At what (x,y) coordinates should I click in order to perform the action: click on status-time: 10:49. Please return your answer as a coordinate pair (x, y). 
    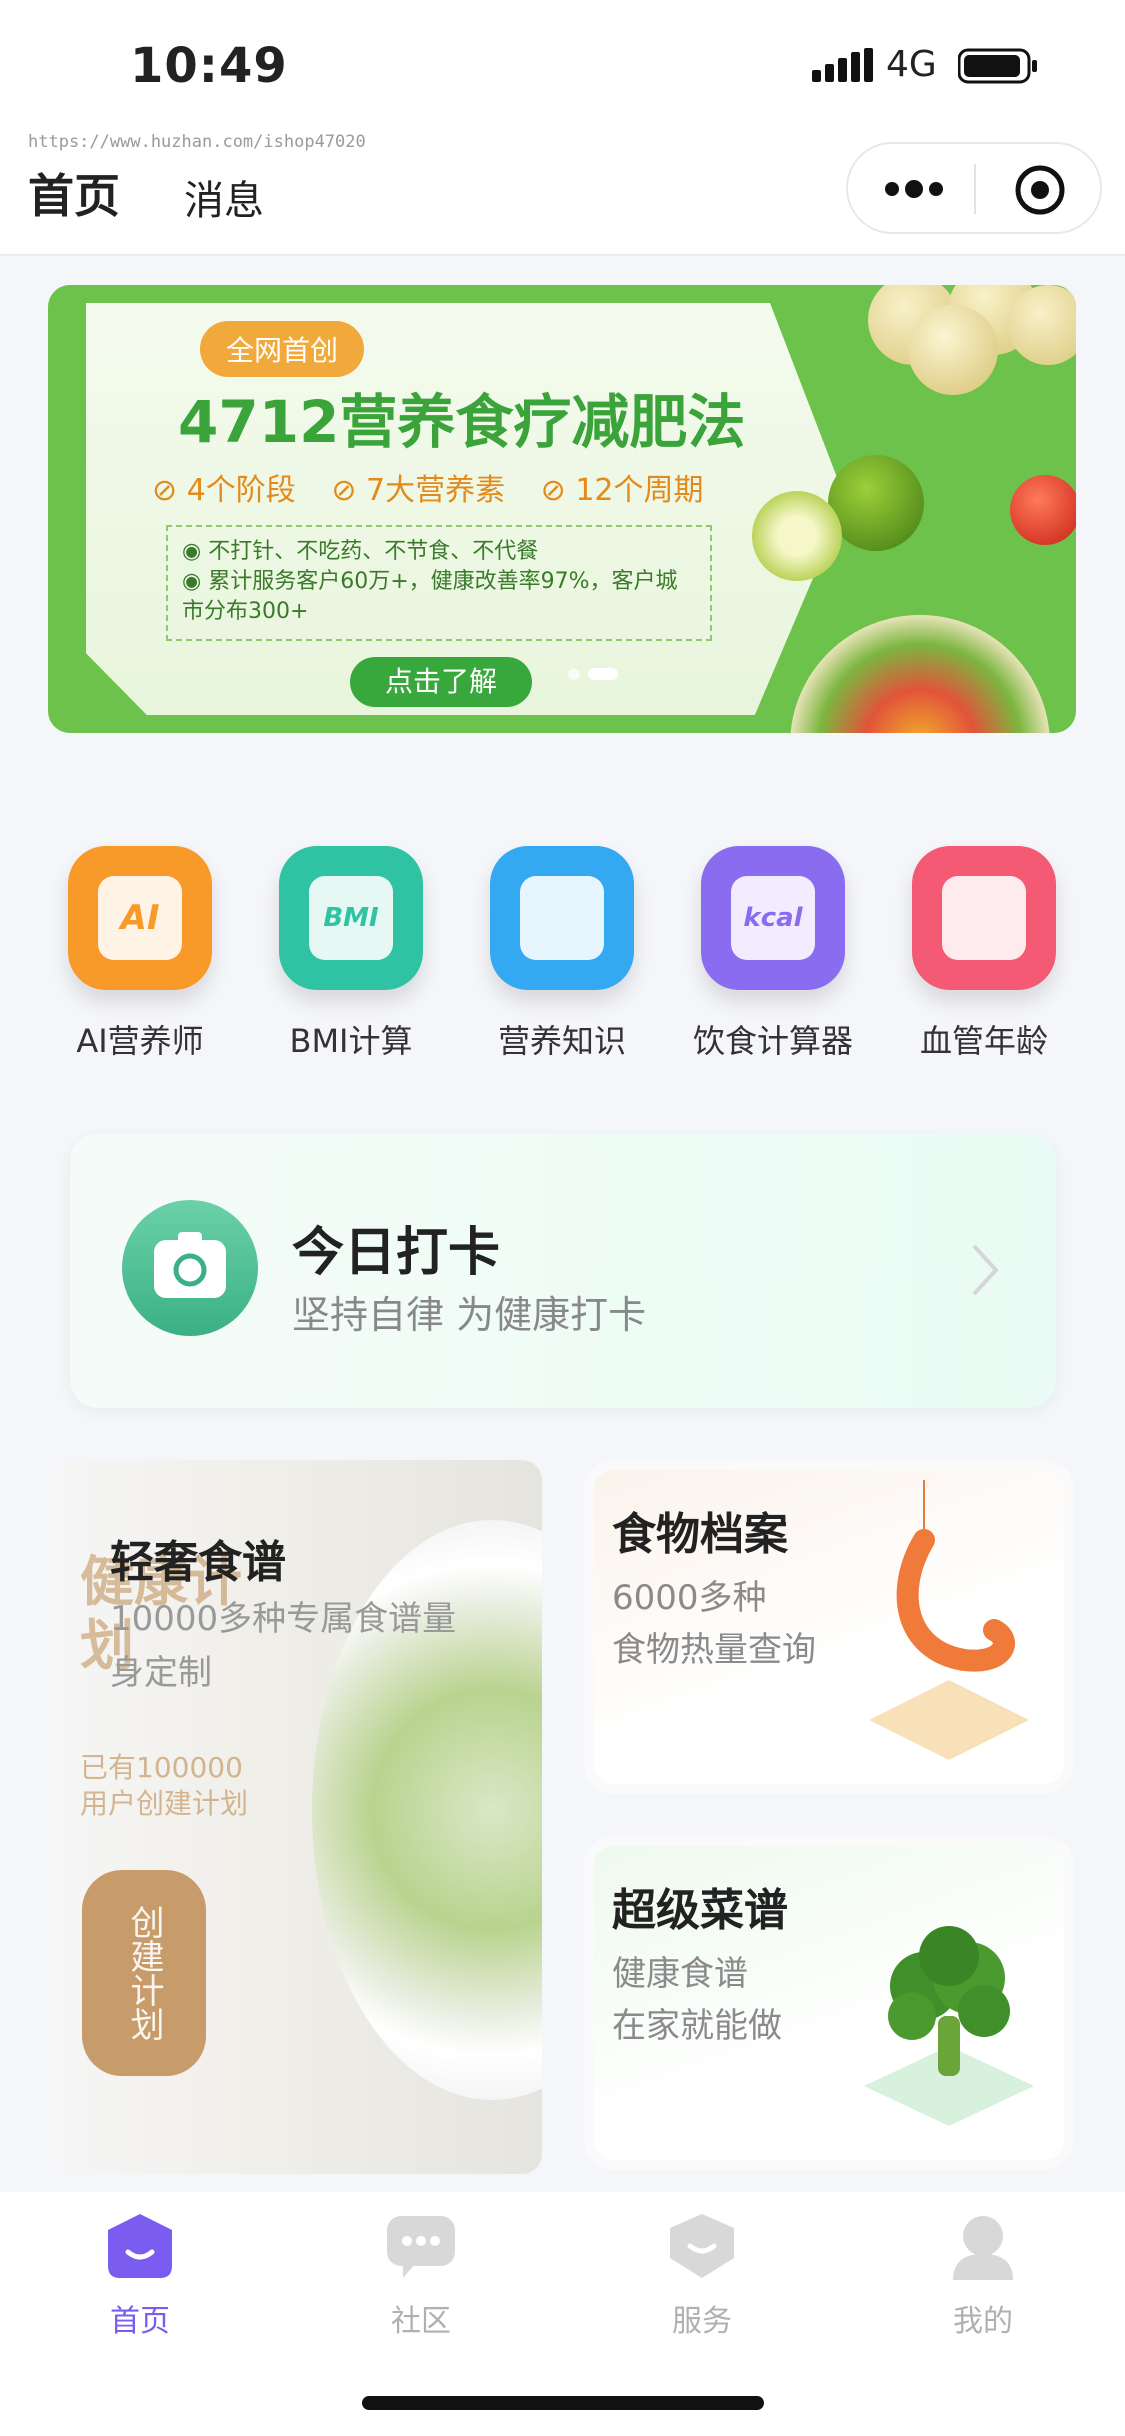
    Looking at the image, I should click on (209, 66).